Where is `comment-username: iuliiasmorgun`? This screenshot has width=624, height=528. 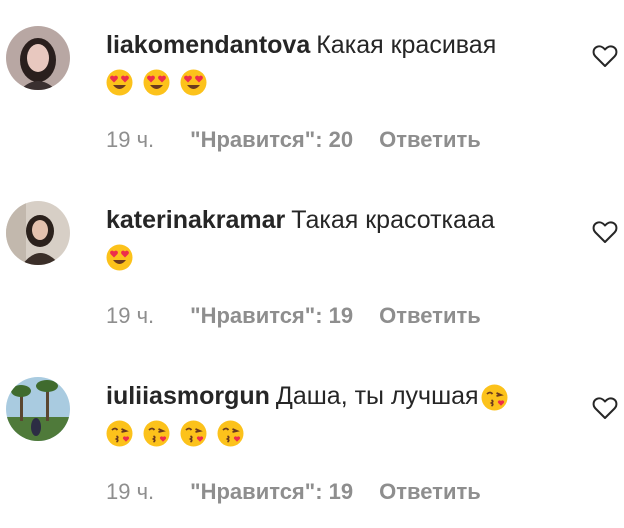 comment-username: iuliiasmorgun is located at coordinates (188, 396).